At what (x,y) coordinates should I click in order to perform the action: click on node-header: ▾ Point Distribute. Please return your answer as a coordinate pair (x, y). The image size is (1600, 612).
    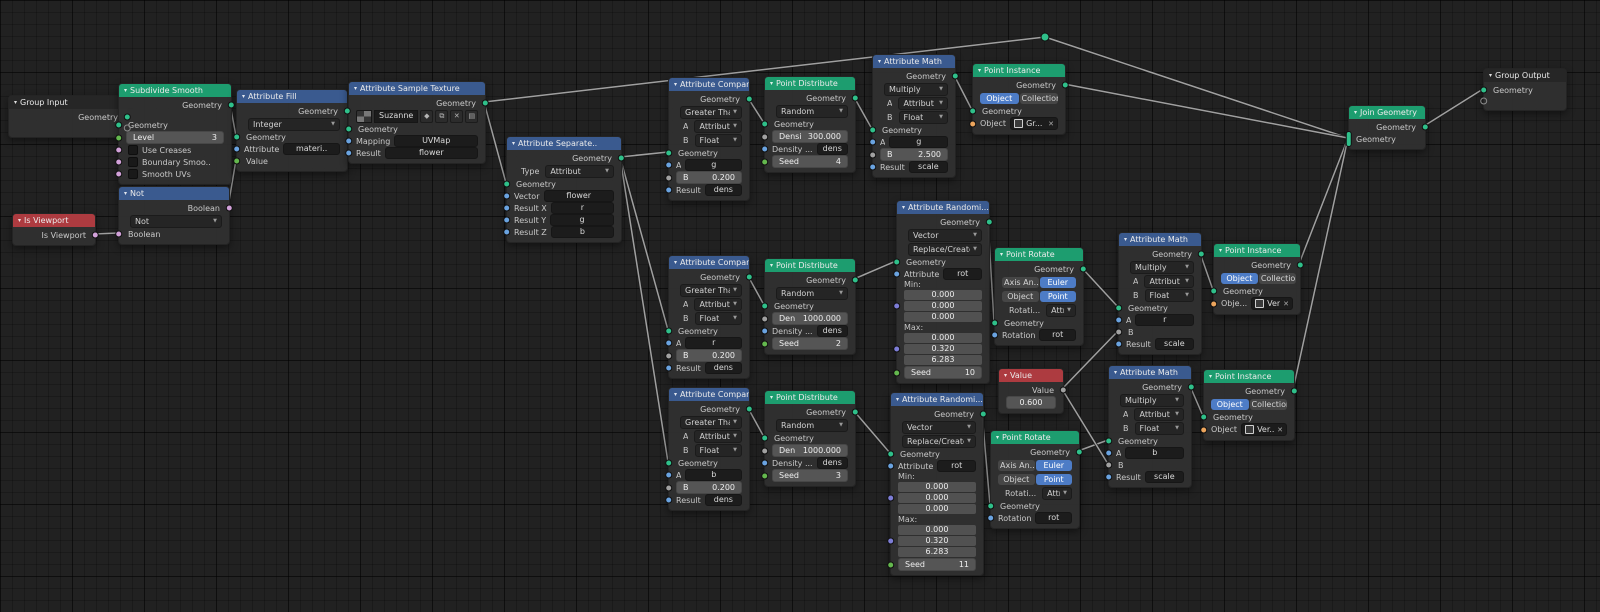
    Looking at the image, I should click on (810, 83).